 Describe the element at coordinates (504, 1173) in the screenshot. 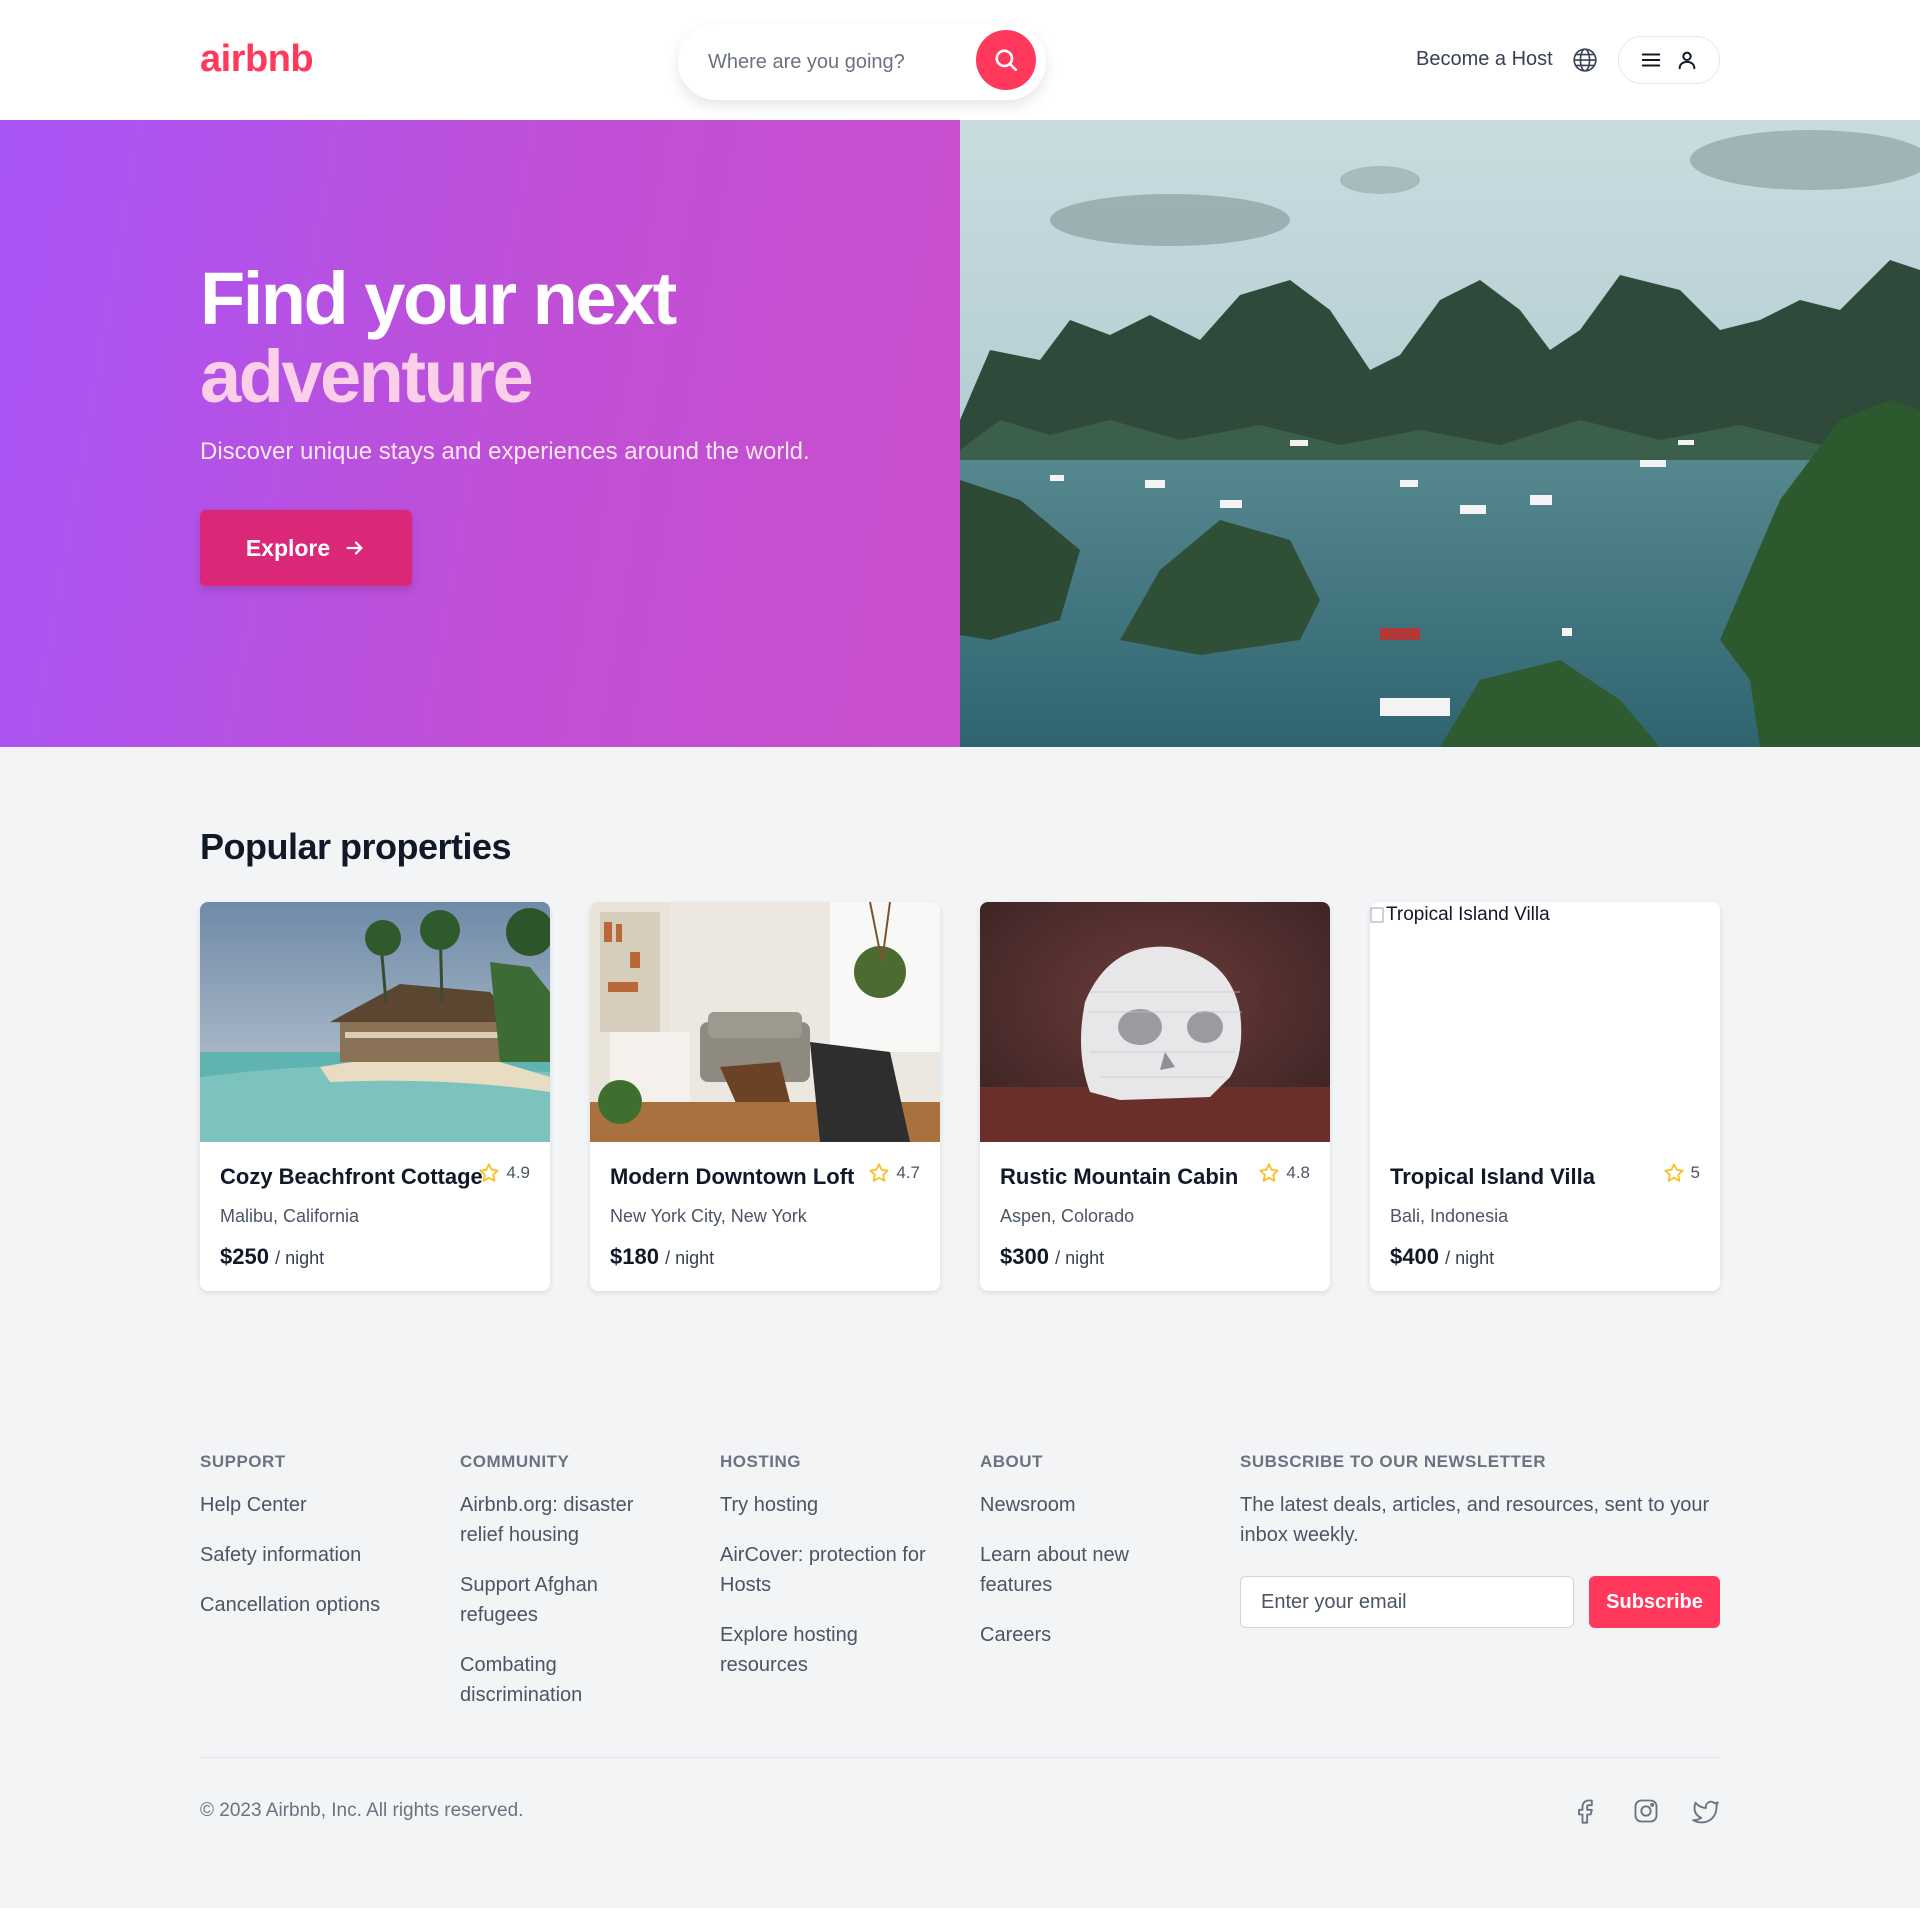

I see `property-rating: 4.9` at that location.